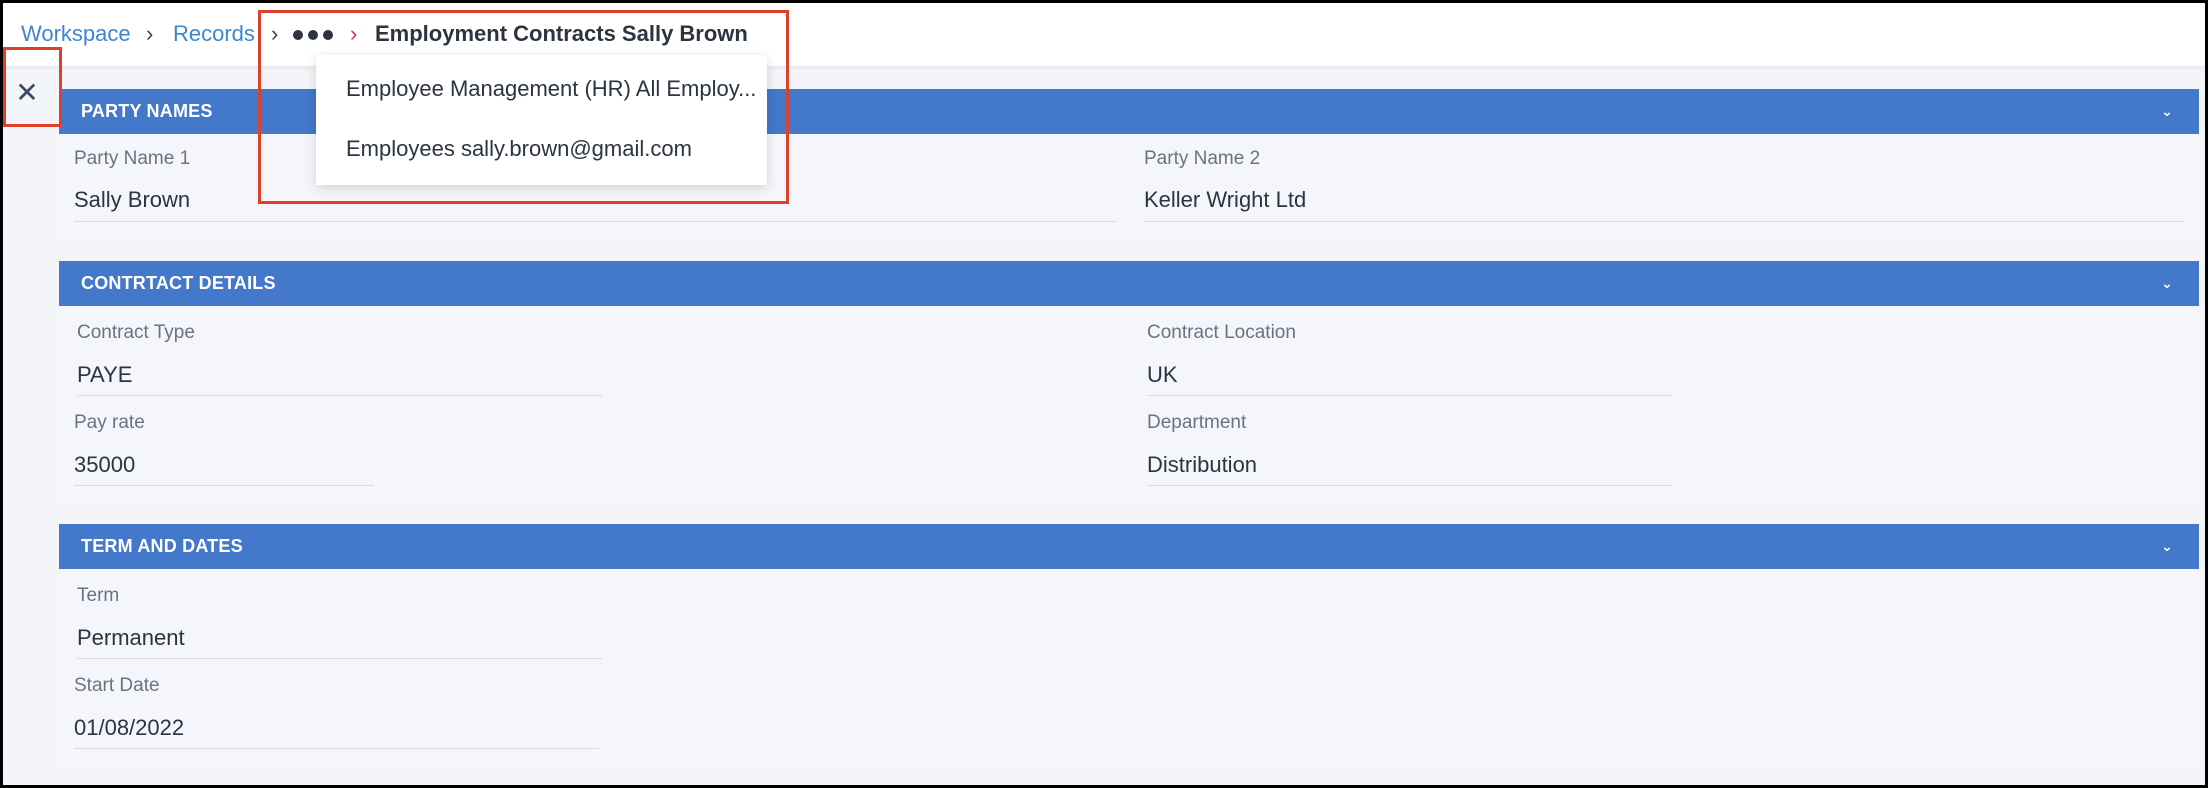 This screenshot has width=2208, height=788. I want to click on section-title: PARTY NAMES, so click(147, 111).